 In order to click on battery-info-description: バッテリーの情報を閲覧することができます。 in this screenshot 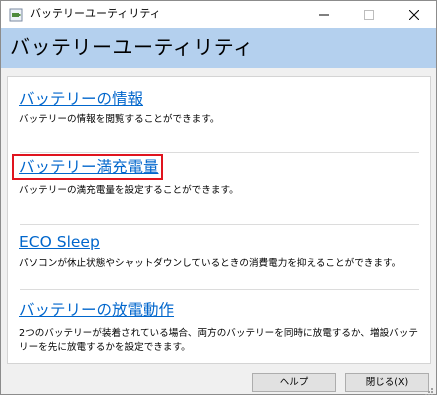, I will do `click(119, 119)`.